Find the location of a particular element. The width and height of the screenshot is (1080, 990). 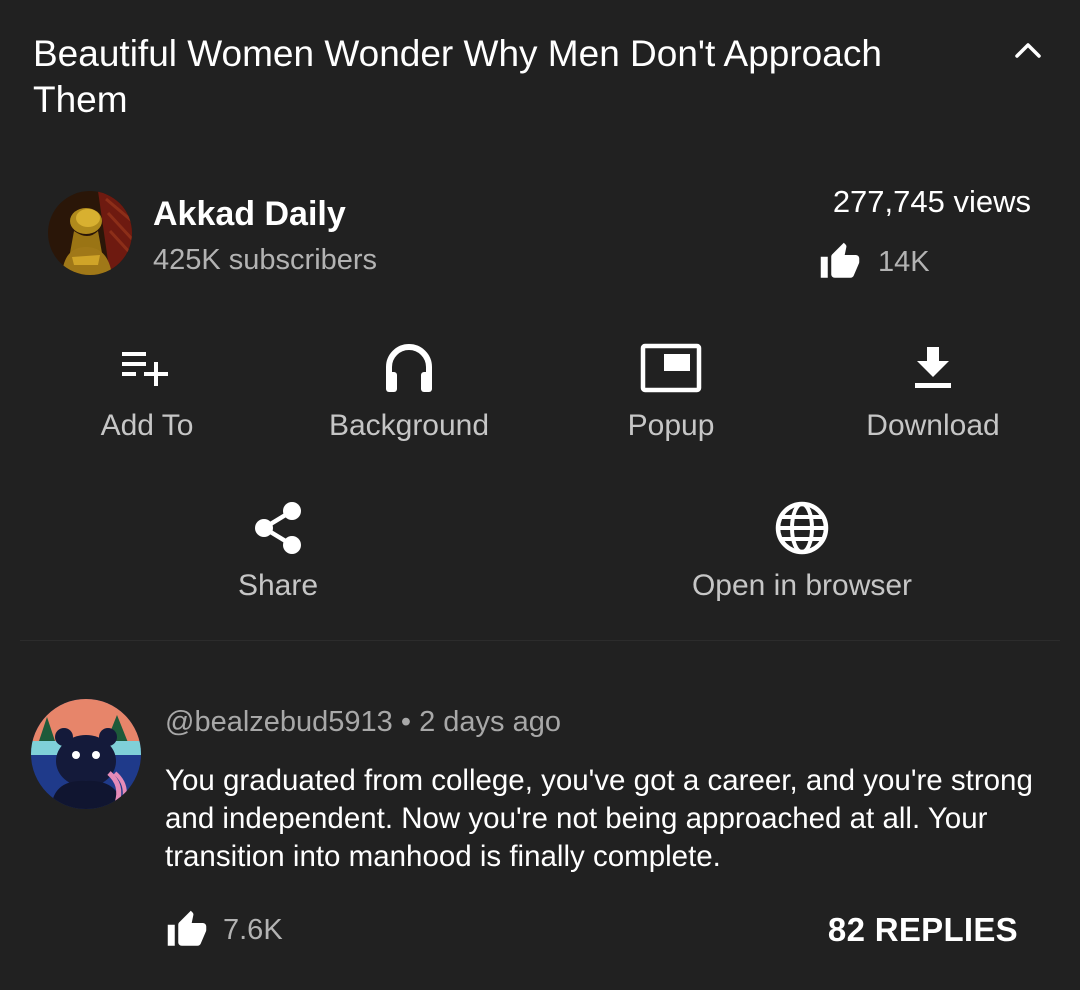

subscriber-count: 425K subscribers is located at coordinates (265, 260).